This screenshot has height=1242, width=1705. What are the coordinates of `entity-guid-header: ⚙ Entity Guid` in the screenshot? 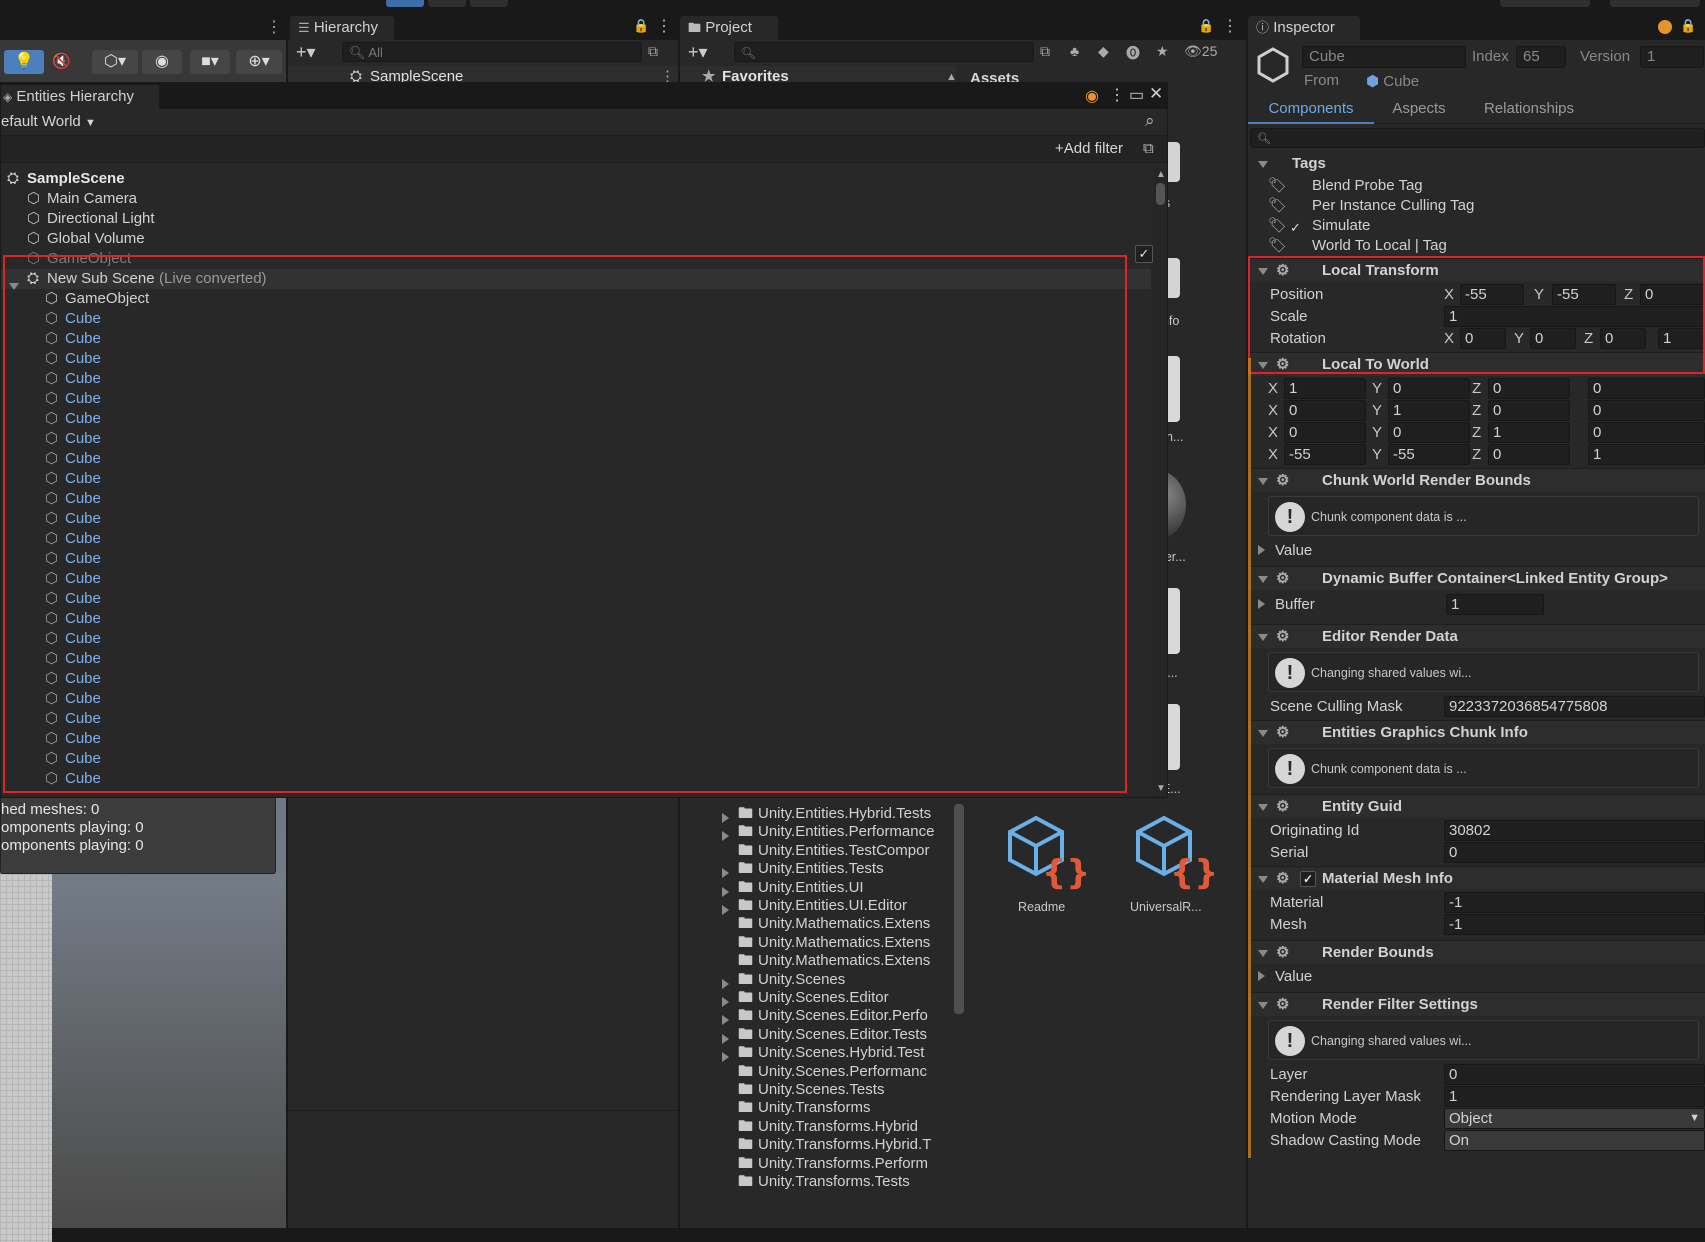 It's located at (1476, 806).